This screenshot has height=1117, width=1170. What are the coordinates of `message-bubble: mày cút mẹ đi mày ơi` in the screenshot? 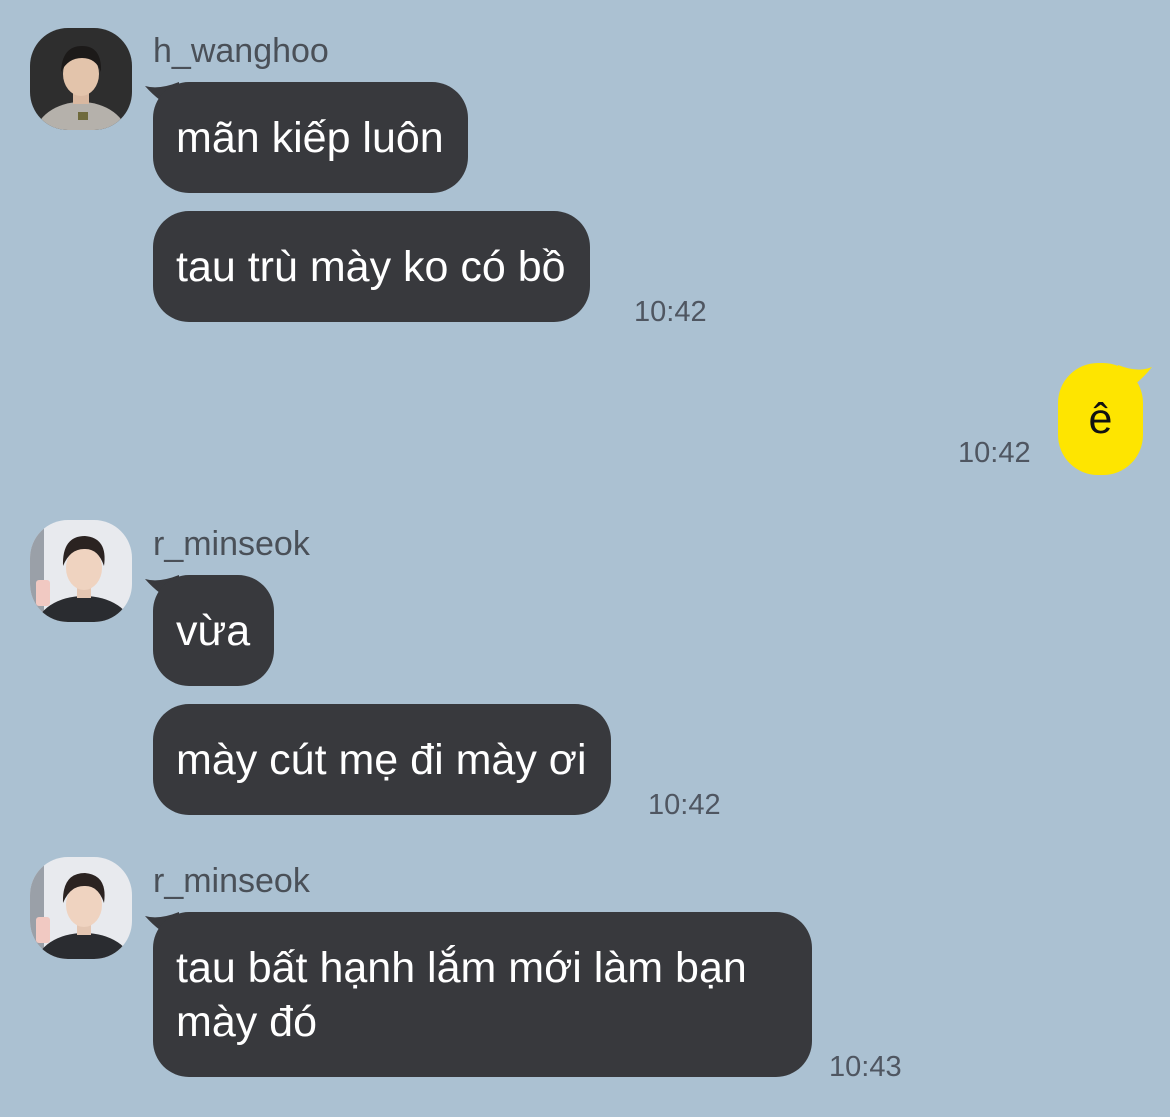 It's located at (382, 759).